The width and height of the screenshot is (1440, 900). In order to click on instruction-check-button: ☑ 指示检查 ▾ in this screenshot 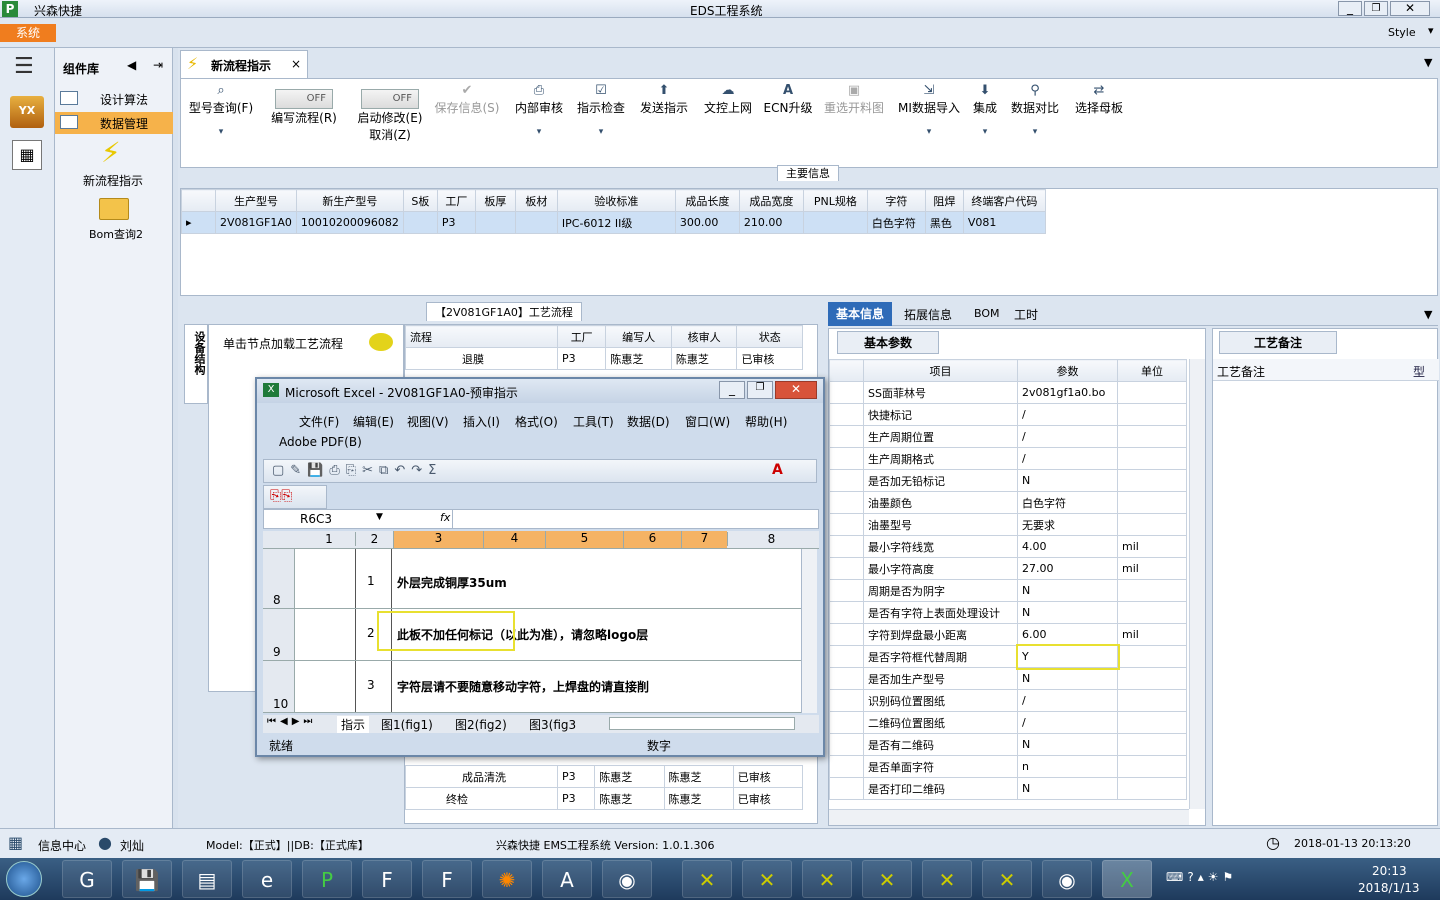, I will do `click(601, 111)`.